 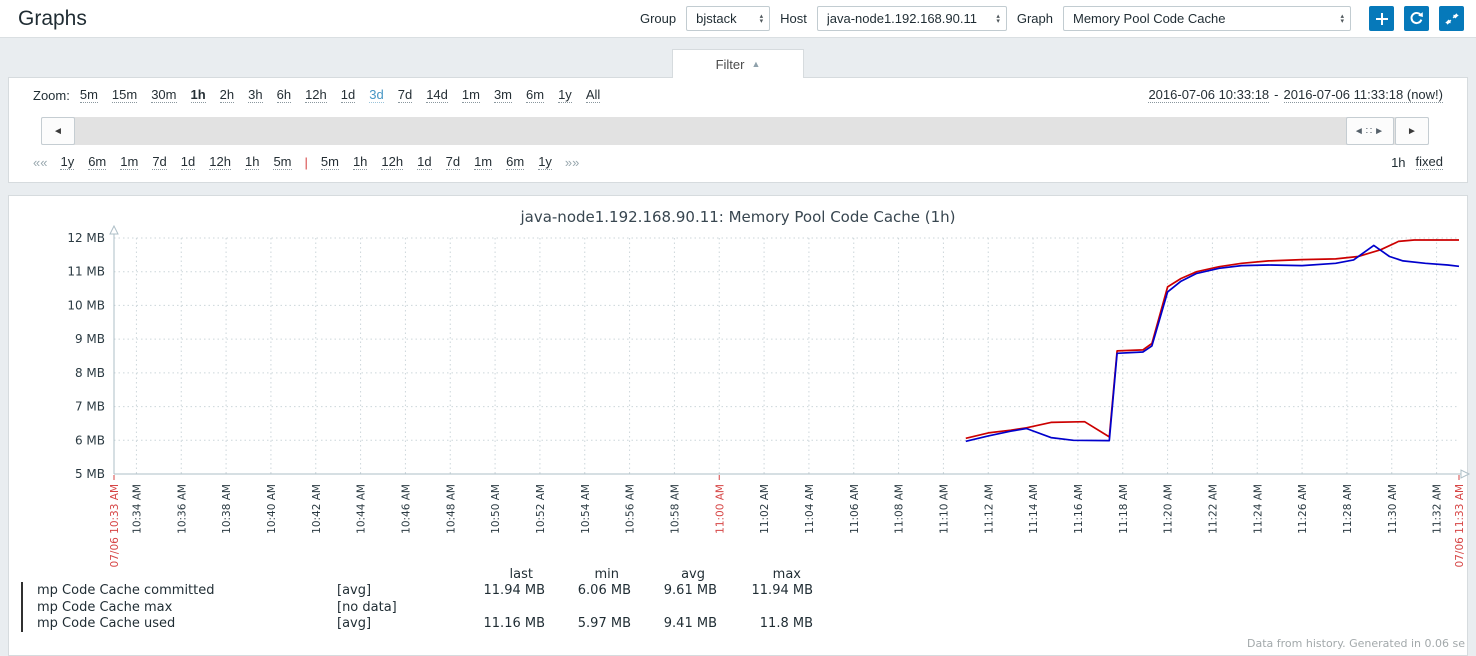 I want to click on zoom-link-7d: 7d, so click(x=405, y=95).